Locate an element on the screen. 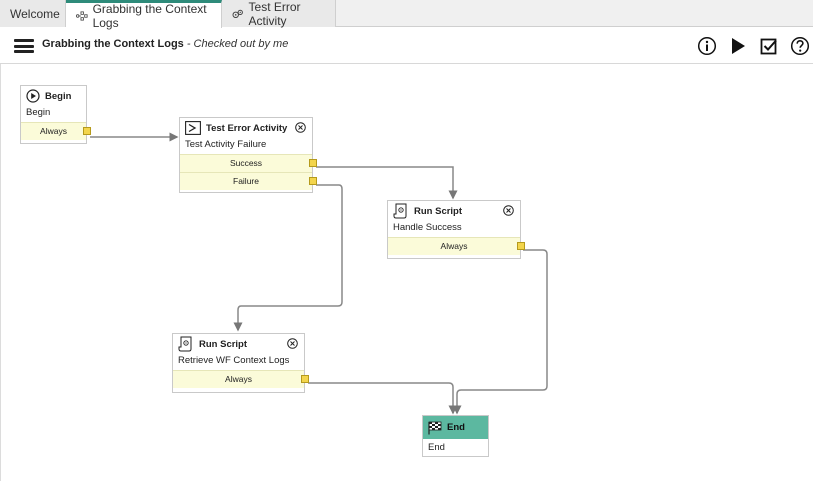  begin-node: Begin Begin Always is located at coordinates (55, 114).